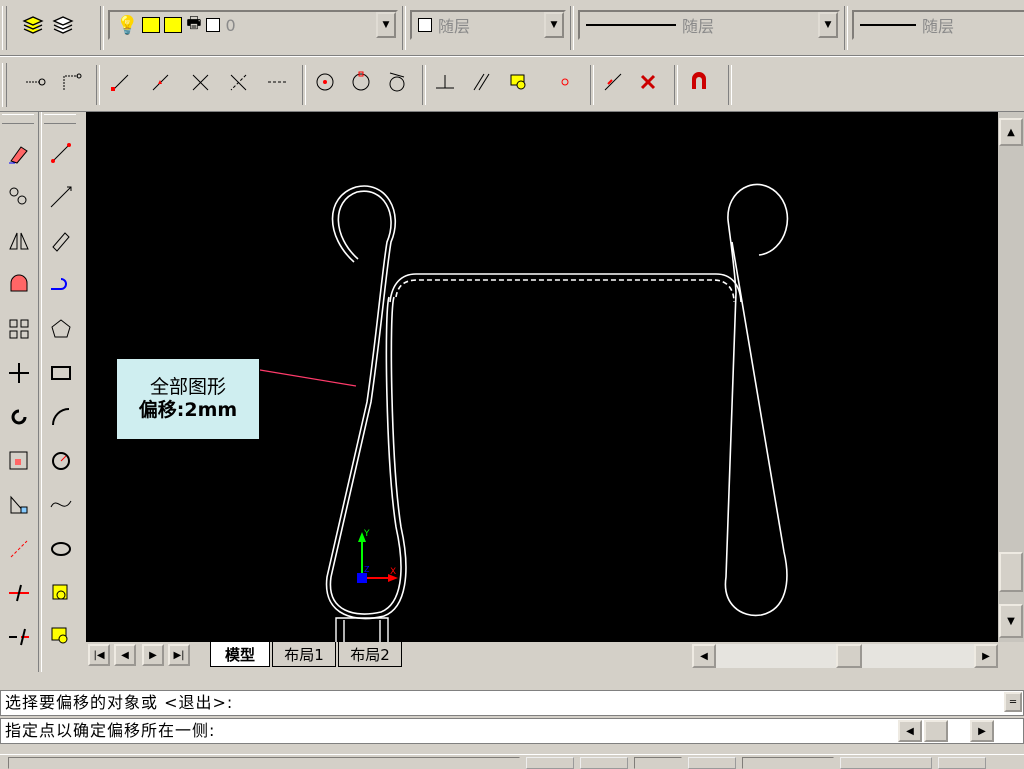  What do you see at coordinates (698, 26) in the screenshot?
I see `linetype-combo-value: 随层` at bounding box center [698, 26].